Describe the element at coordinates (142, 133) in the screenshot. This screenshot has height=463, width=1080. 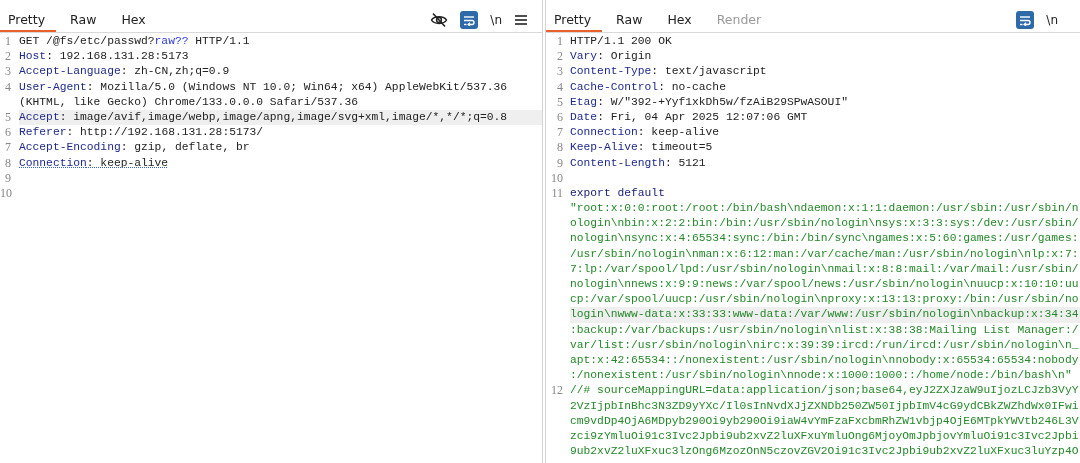
I see `code-line: Referer: http://192.168.131.28:5173/` at that location.